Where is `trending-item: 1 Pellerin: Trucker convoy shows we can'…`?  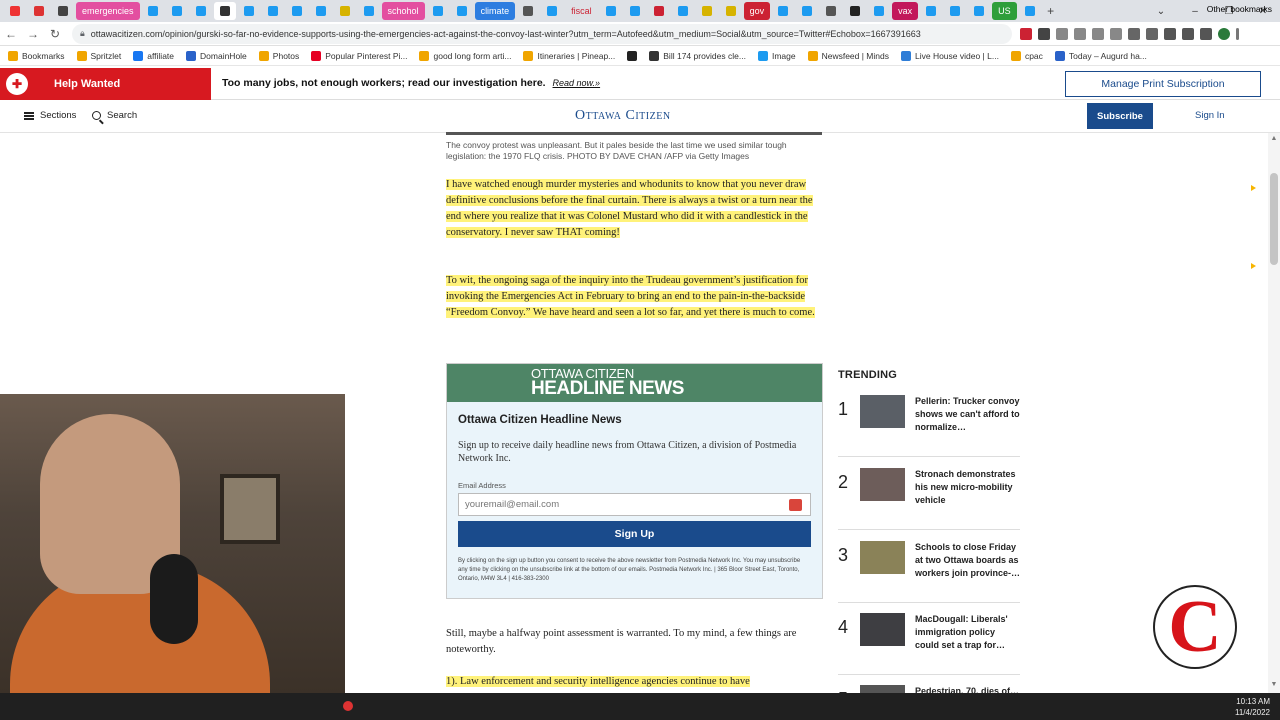
trending-item: 1 Pellerin: Trucker convoy shows we can'… is located at coordinates (929, 426).